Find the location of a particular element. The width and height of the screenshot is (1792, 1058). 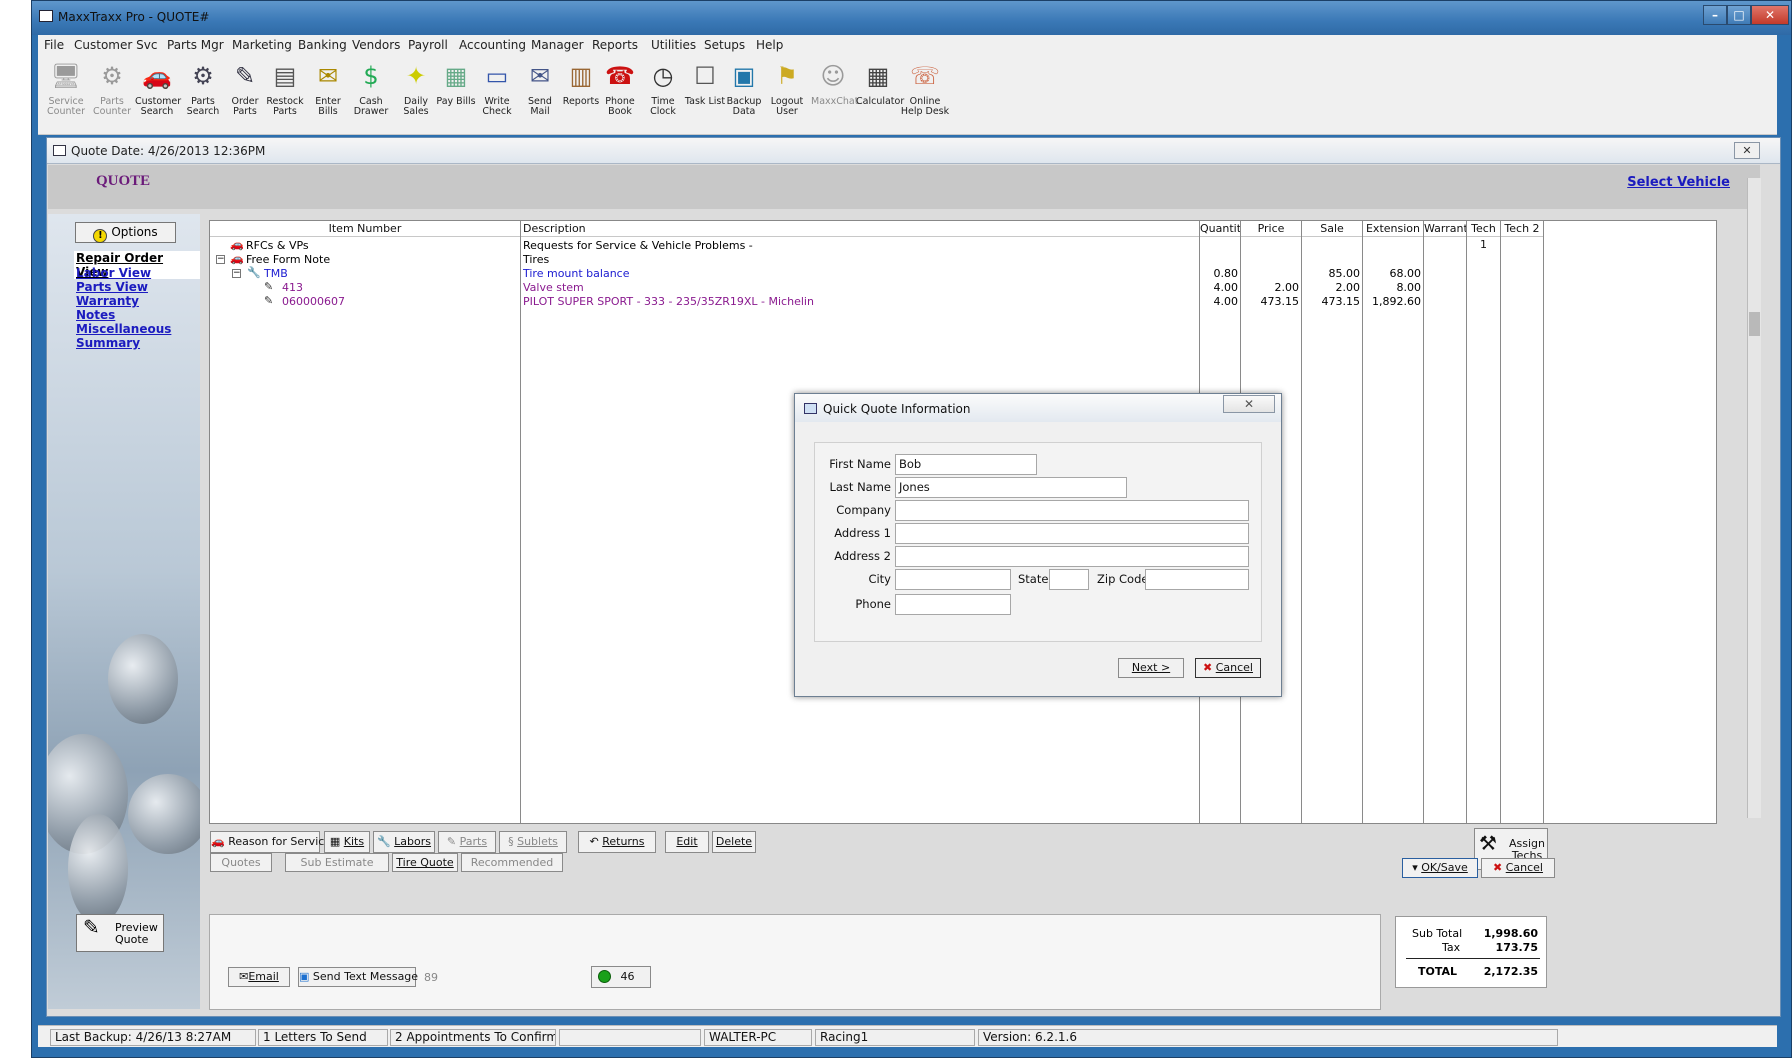

menu-file: File is located at coordinates (54, 45).